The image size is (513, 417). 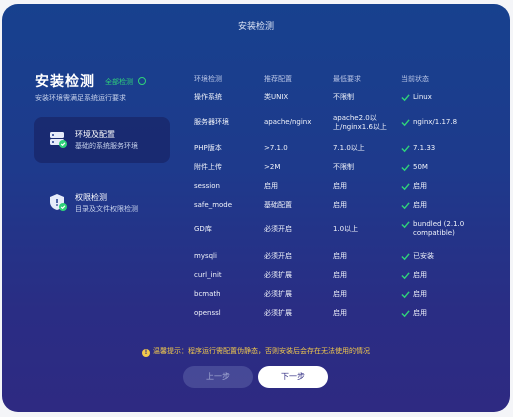 What do you see at coordinates (415, 79) in the screenshot?
I see `column-header-current: 当前状态` at bounding box center [415, 79].